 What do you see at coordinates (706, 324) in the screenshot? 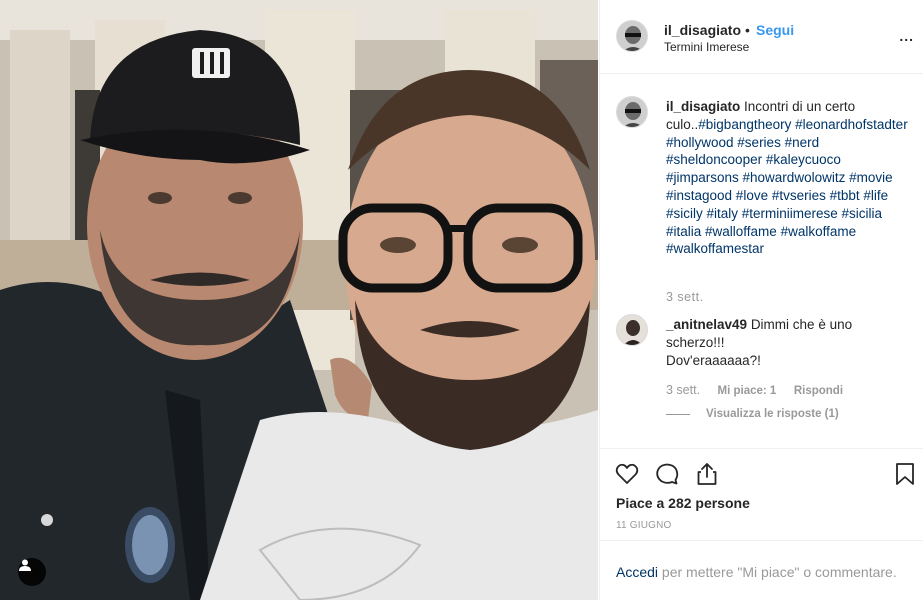
I see `comment-username: _anitnelav49` at bounding box center [706, 324].